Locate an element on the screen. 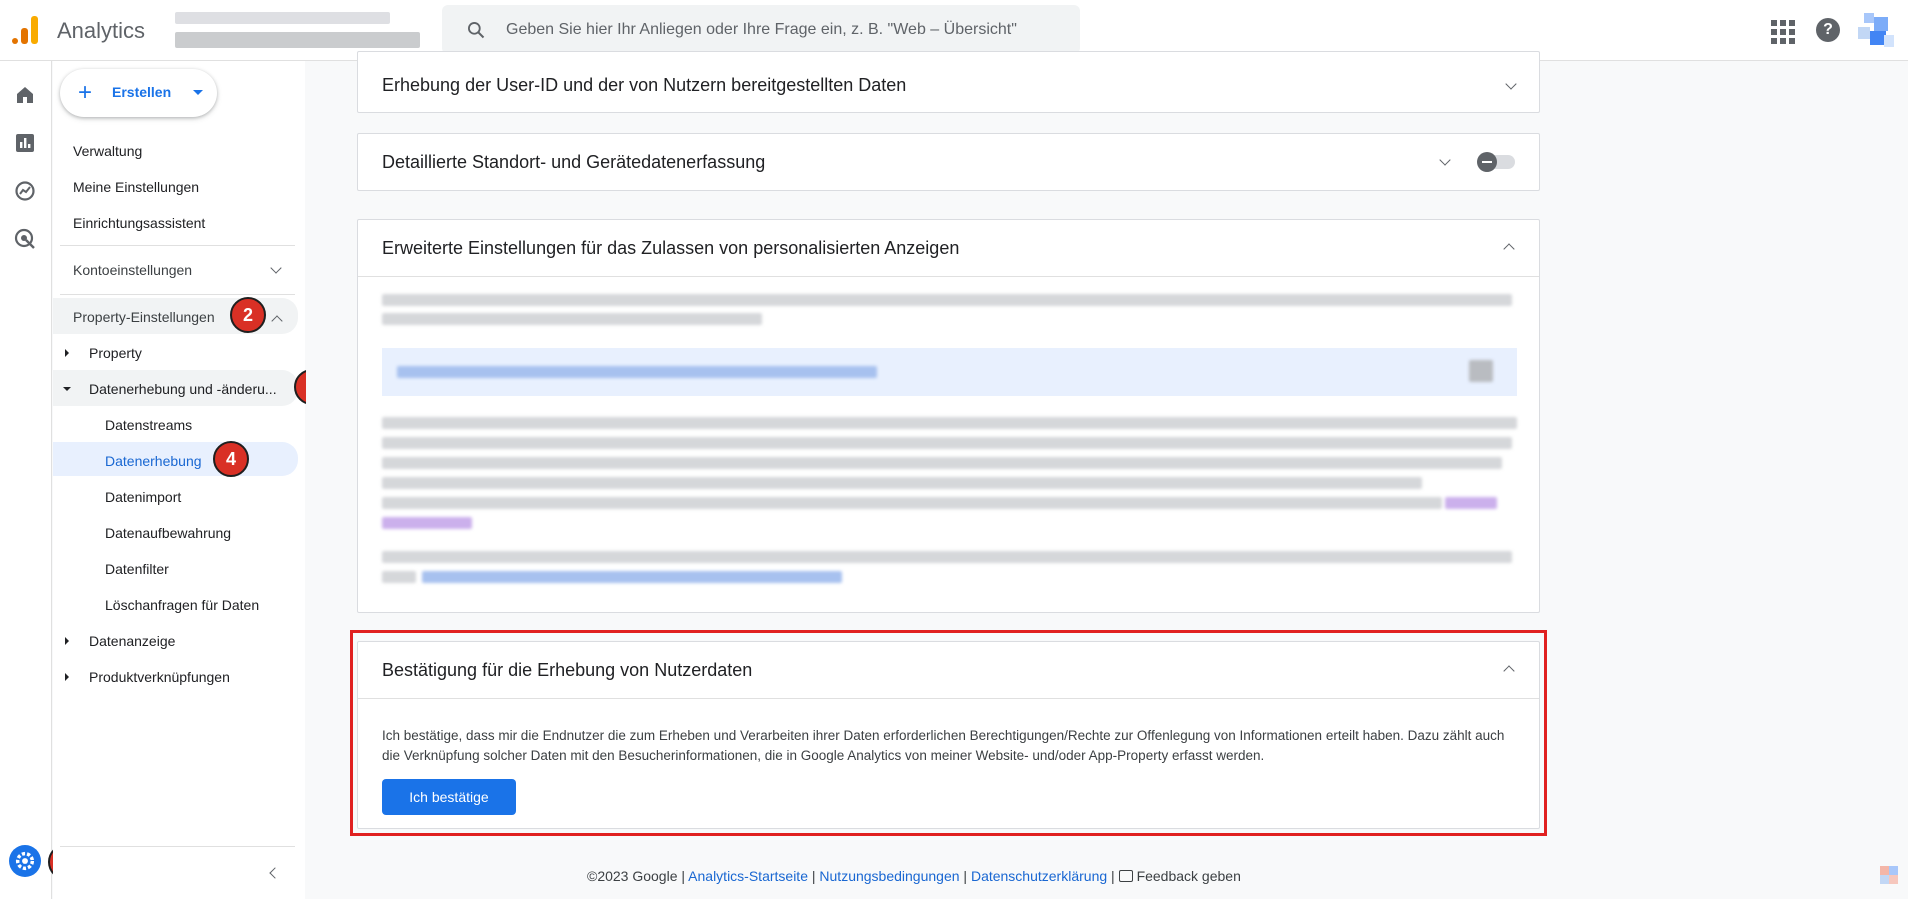  account-selector is located at coordinates (300, 30).